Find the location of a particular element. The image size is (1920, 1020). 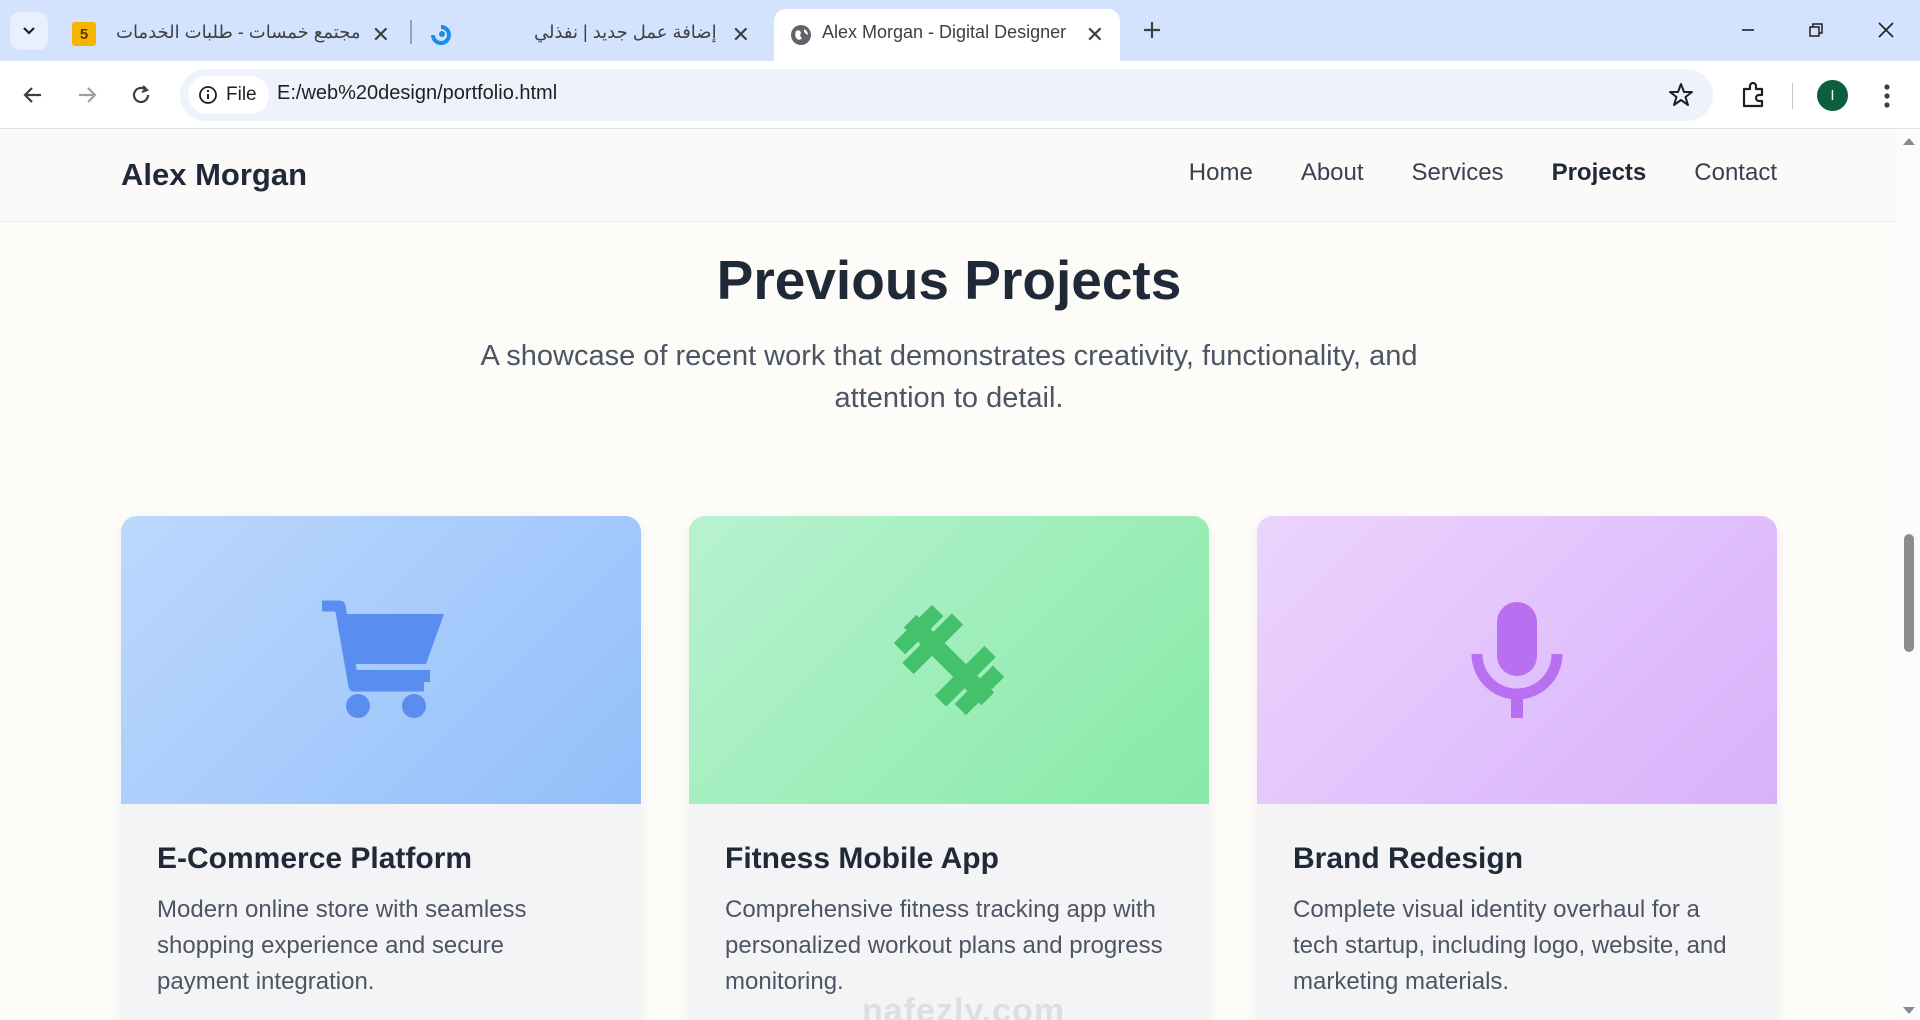

browser-tab-portfolio: Alex Morgan - Digital Designer ✕ is located at coordinates (947, 35).